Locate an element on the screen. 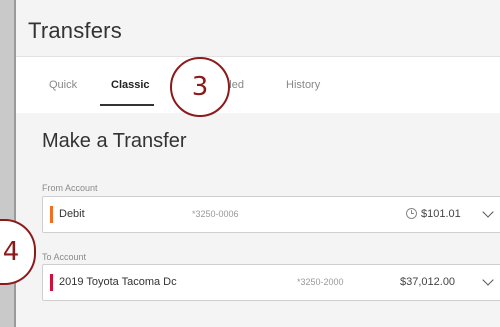 The width and height of the screenshot is (500, 327). form-title: Make a Transfer is located at coordinates (114, 141).